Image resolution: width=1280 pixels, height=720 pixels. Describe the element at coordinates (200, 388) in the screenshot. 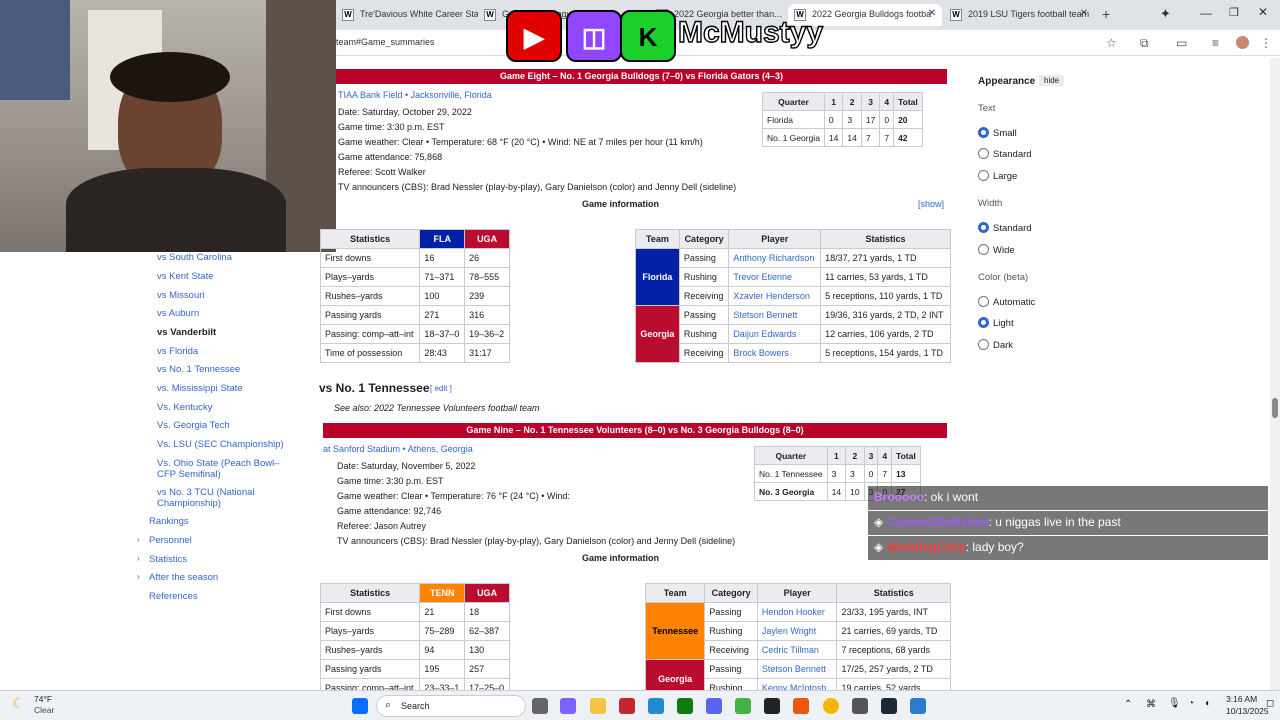

I see `toc-item: vs. Mississippi State` at that location.